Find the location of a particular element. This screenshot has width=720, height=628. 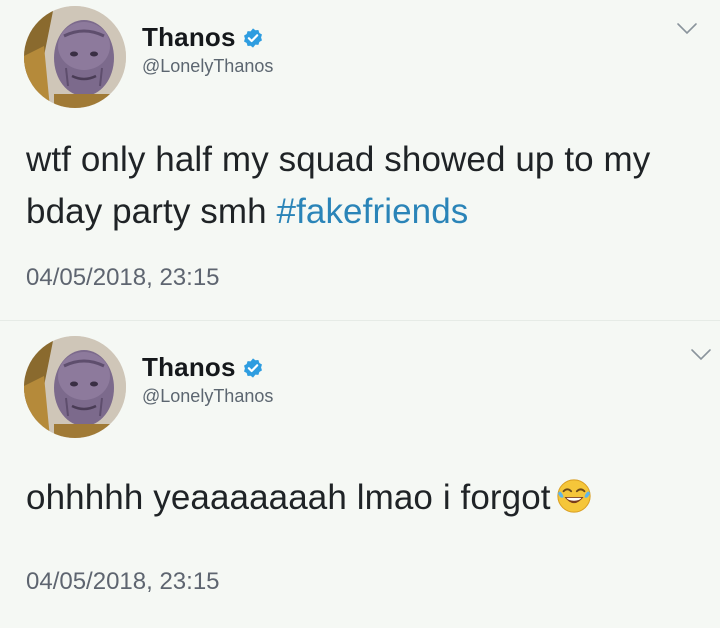

divider is located at coordinates (360, 320).